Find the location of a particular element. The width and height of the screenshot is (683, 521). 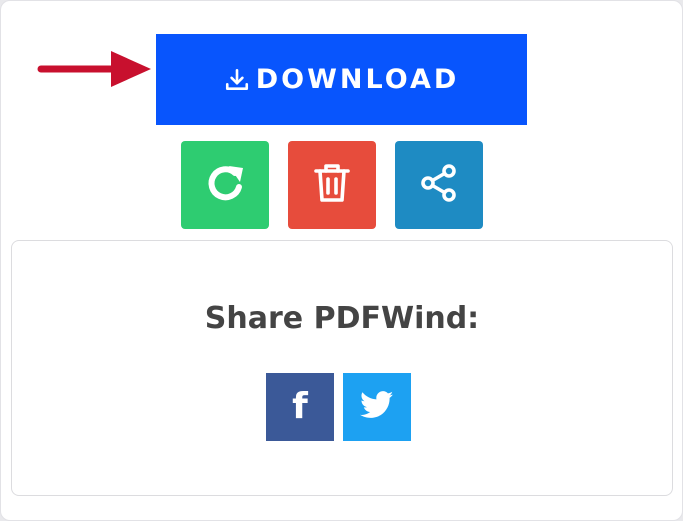

share-icon is located at coordinates (439, 185).